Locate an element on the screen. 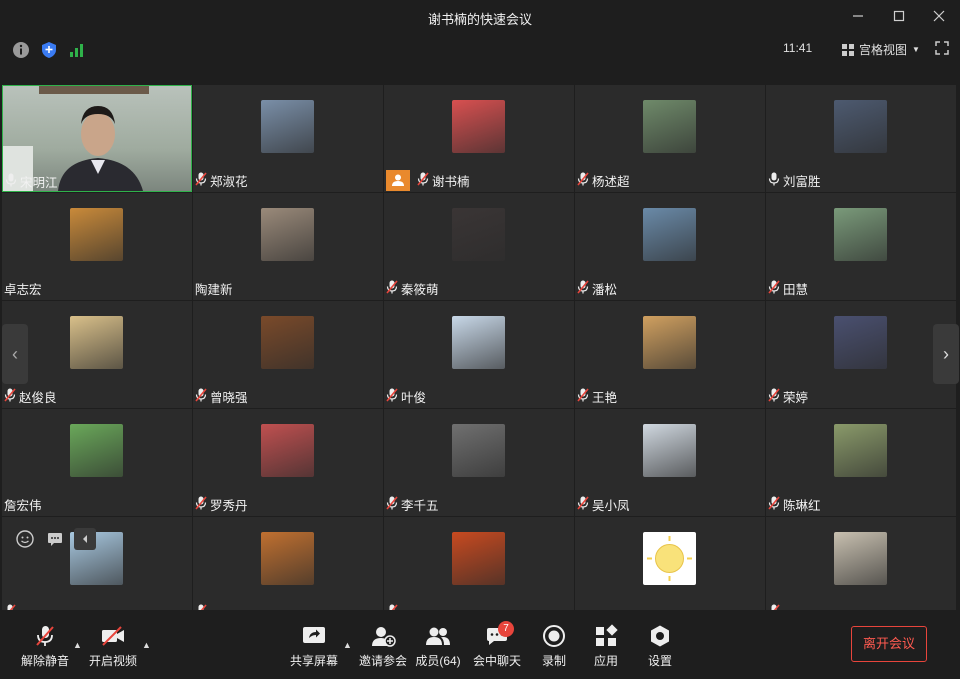  participant-name-tag: 陈琳红 is located at coordinates (794, 504).